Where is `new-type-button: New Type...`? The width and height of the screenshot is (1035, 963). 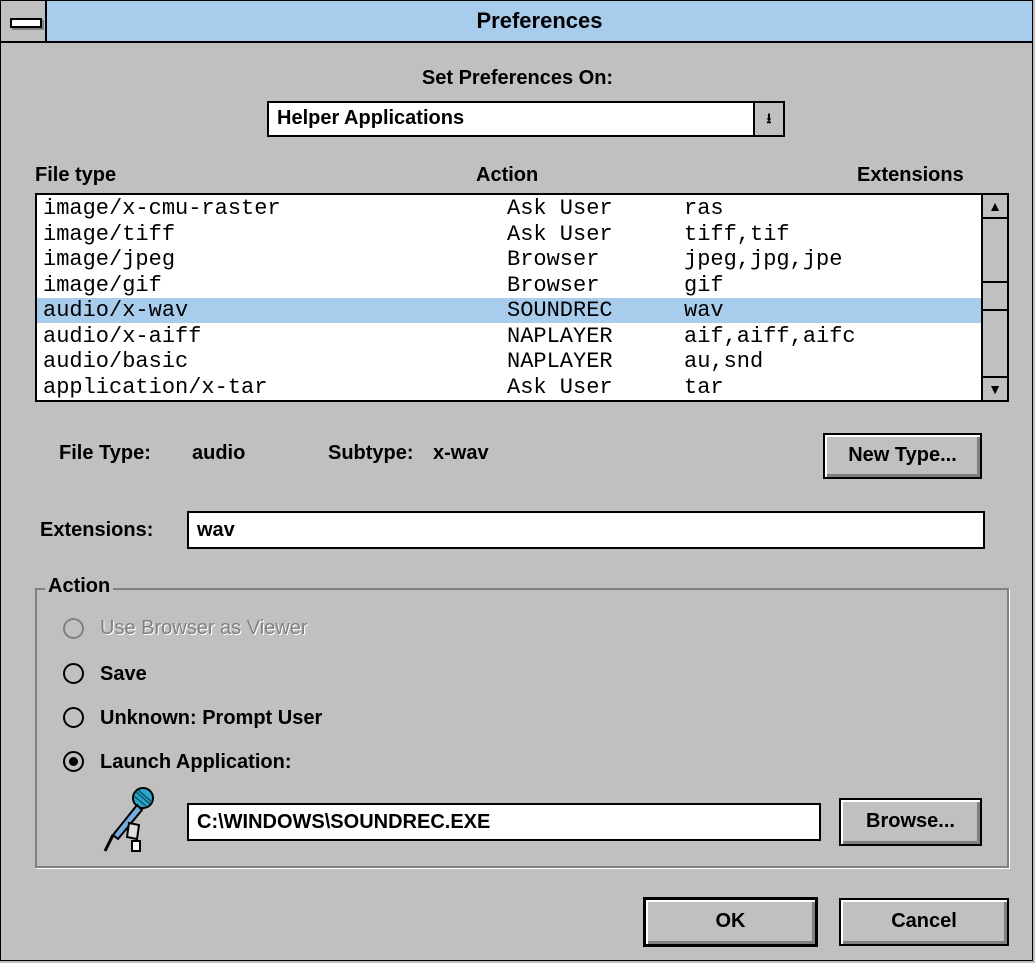
new-type-button: New Type... is located at coordinates (902, 456).